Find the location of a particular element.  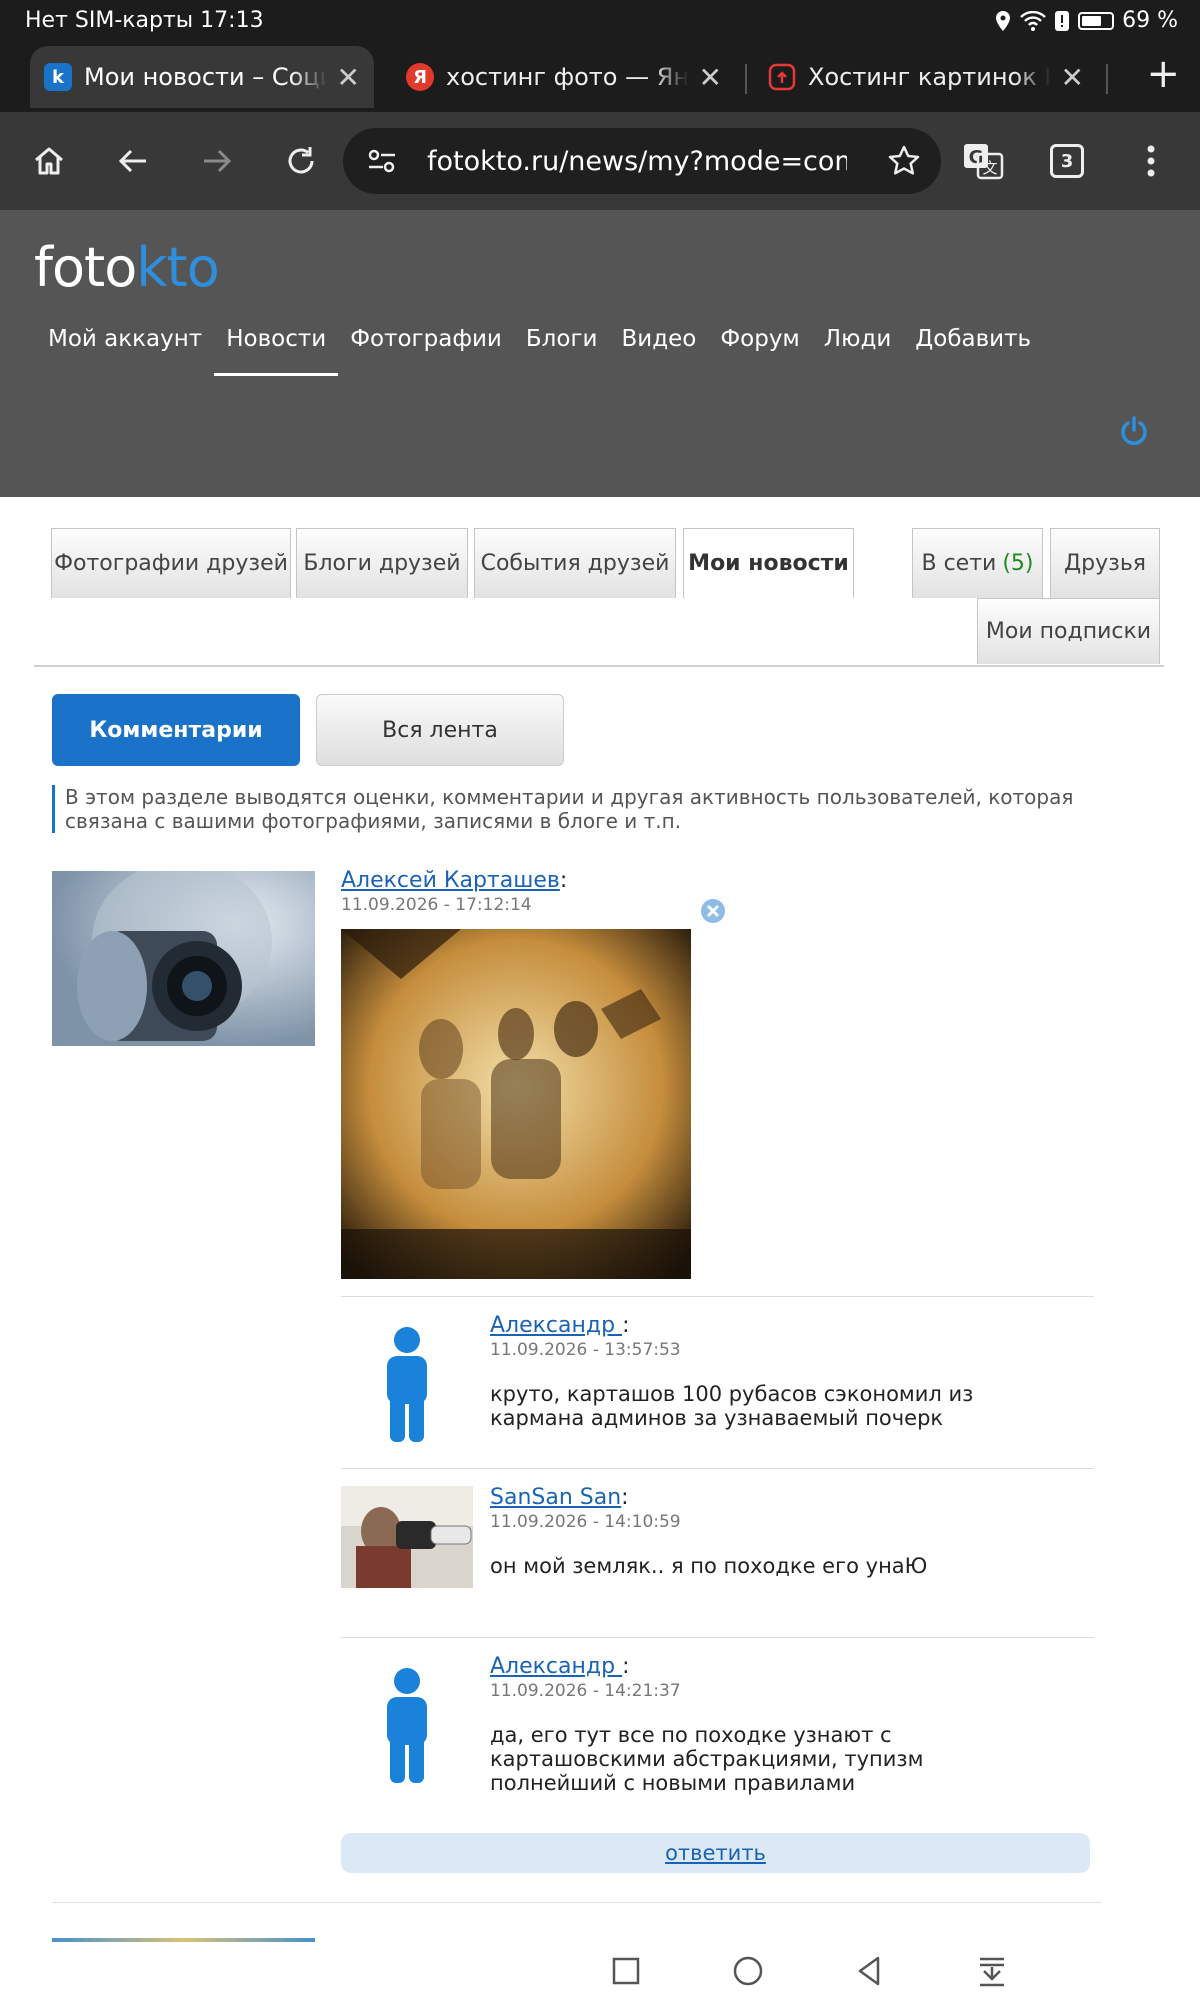

browser-toolbar: fotokto.ru/news/my?mode=comments G文 3 is located at coordinates (600, 161).